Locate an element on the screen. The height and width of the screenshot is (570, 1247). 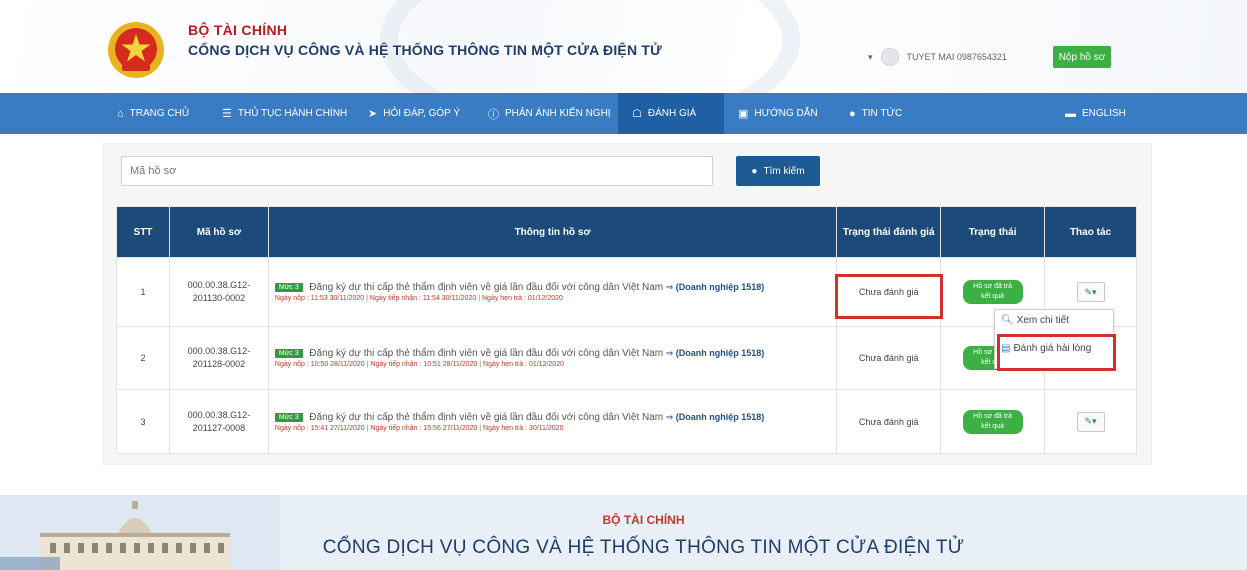
submit-date: Ngày nộp : 11:53 30/11/2020 is located at coordinates (319, 298).